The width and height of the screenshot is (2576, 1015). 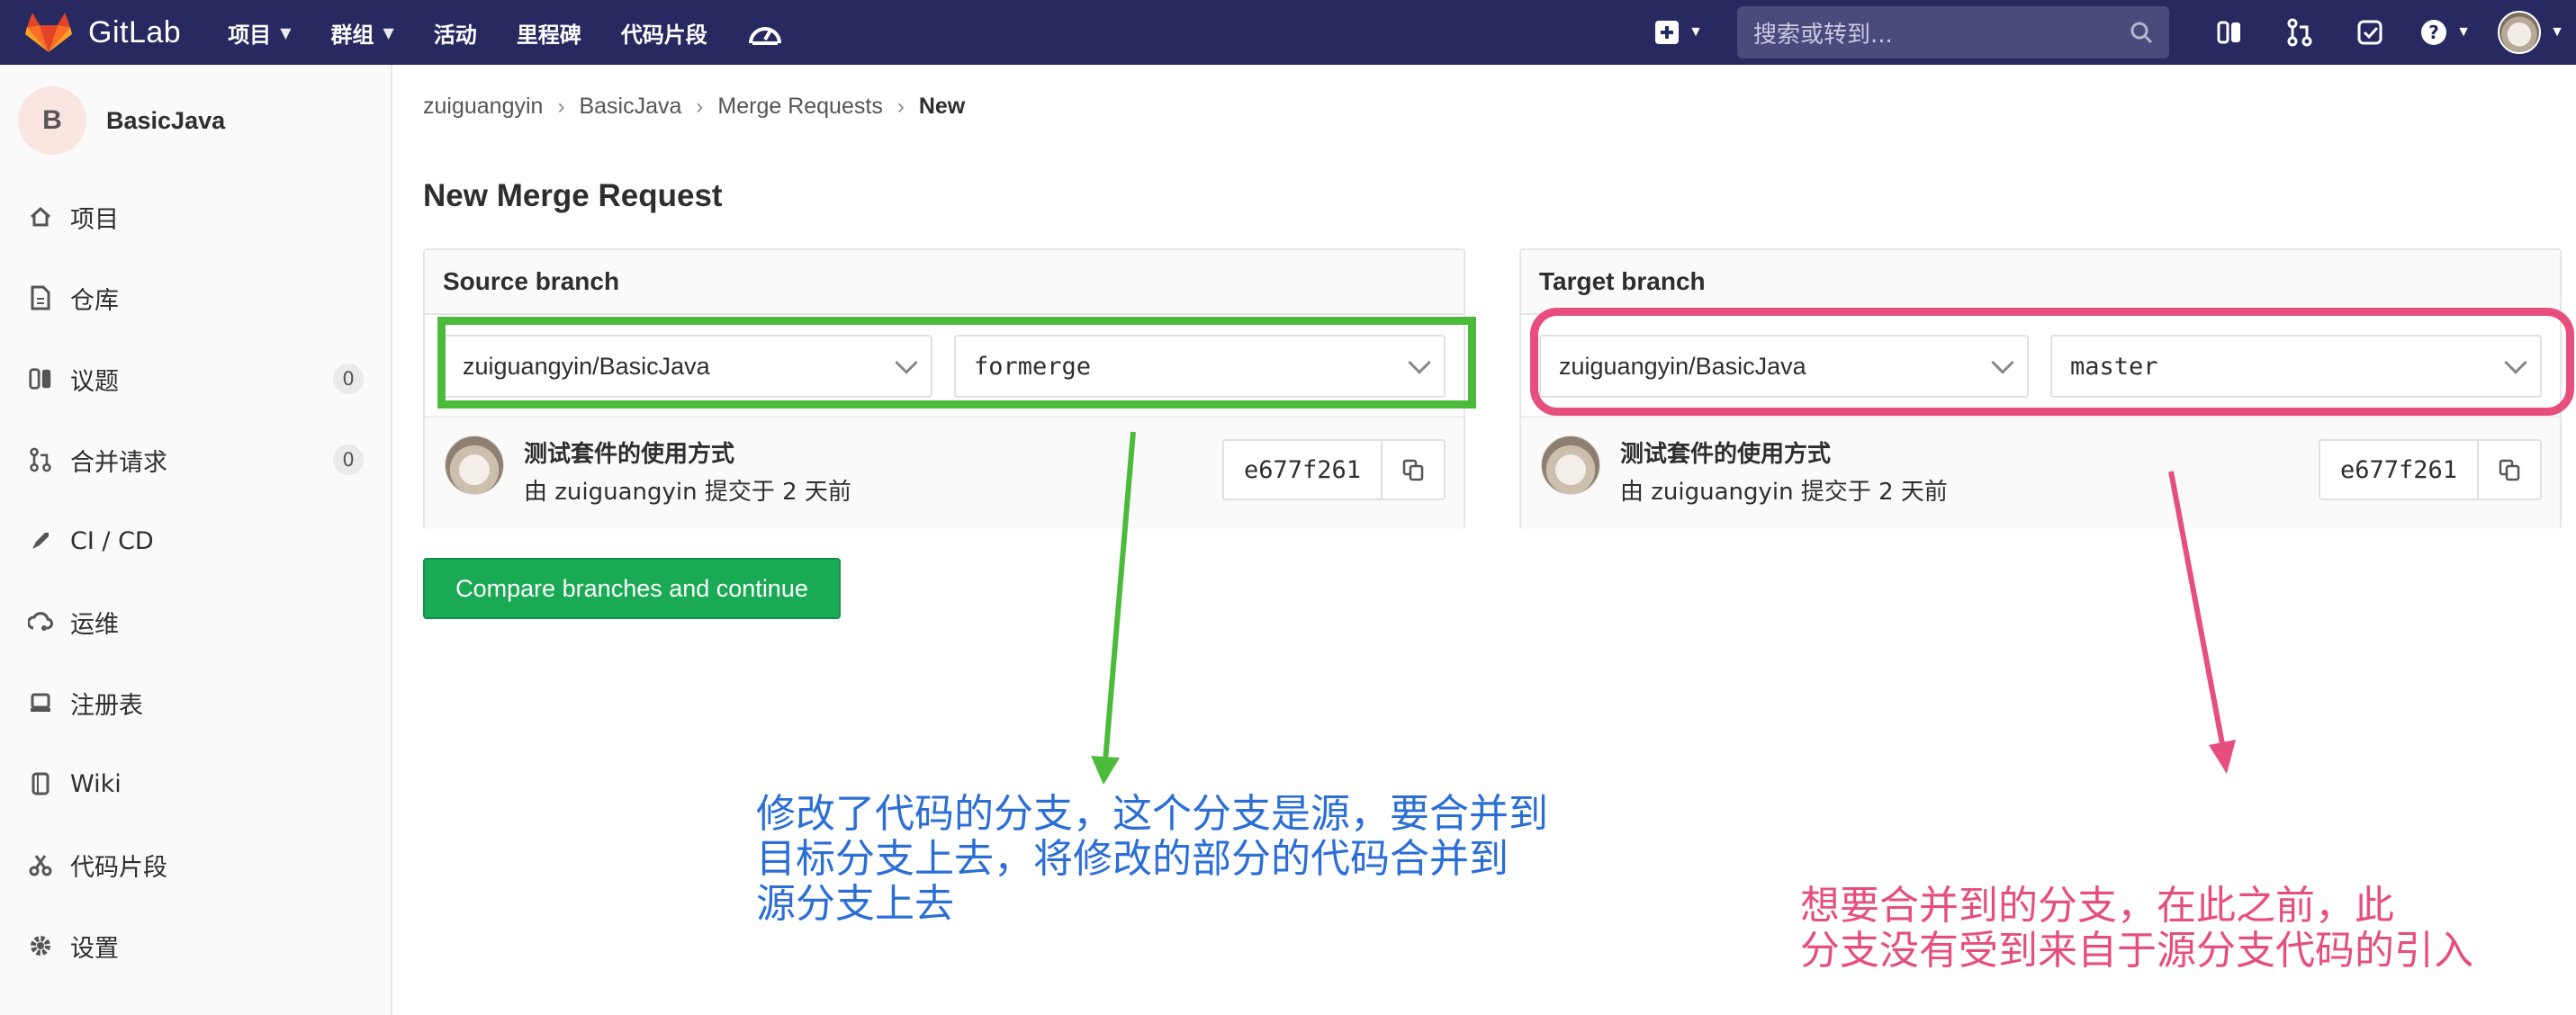 What do you see at coordinates (1119, 596) in the screenshot?
I see `green-arrow` at bounding box center [1119, 596].